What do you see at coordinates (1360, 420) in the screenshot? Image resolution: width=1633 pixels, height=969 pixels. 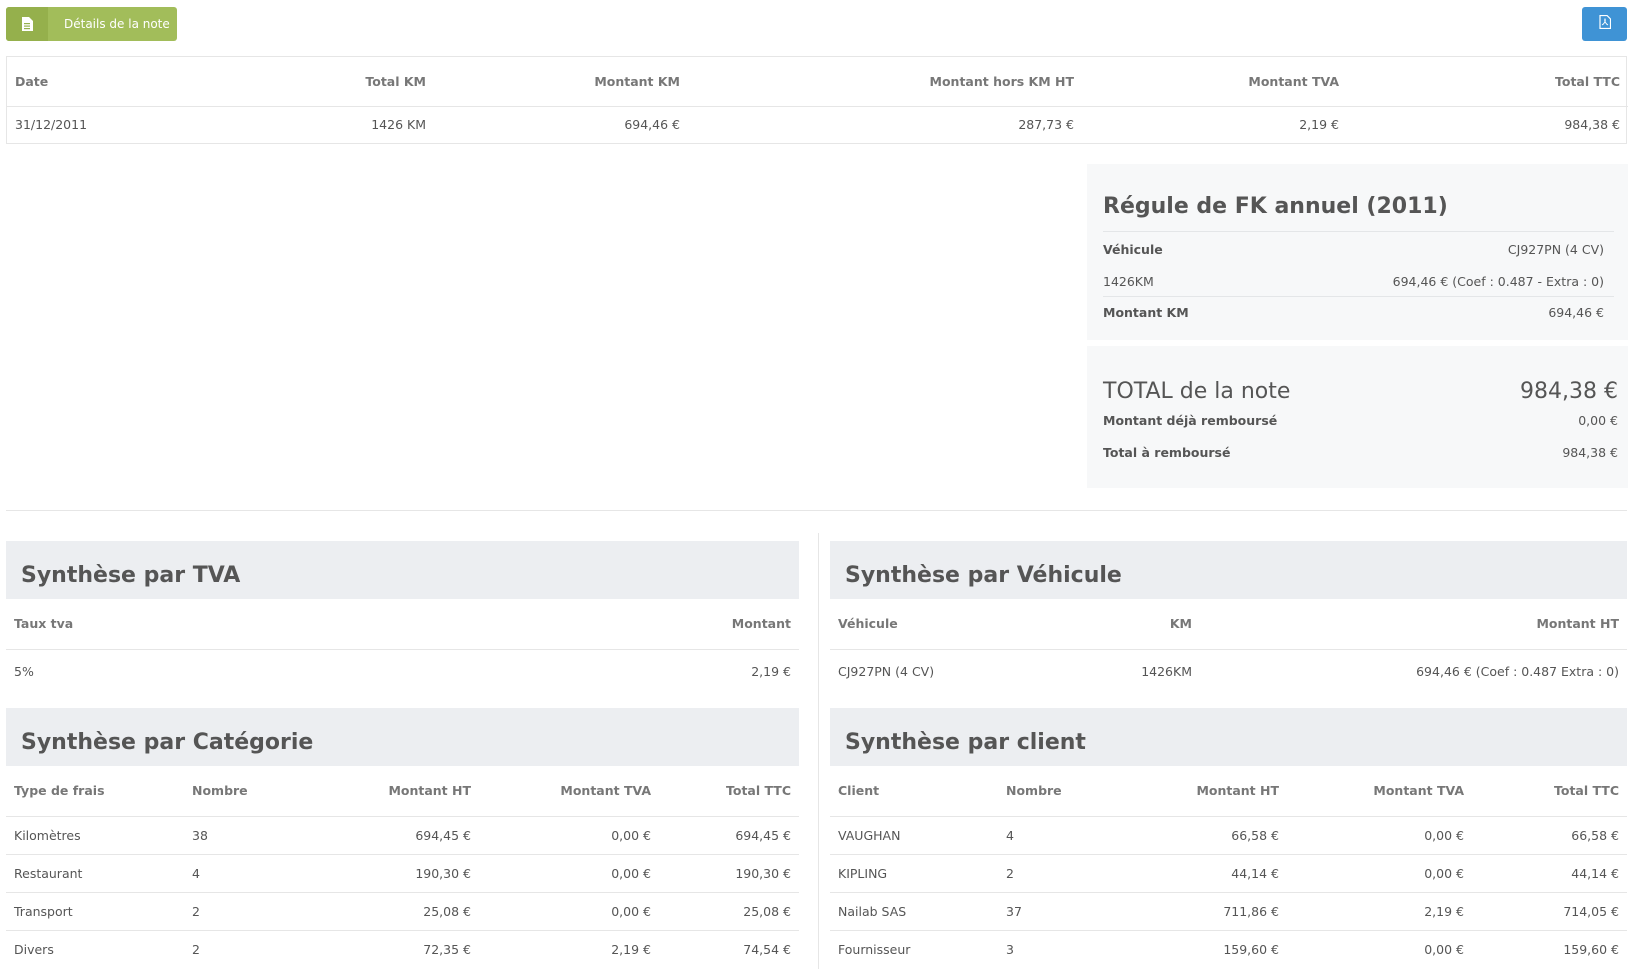 I see `deja-rembourse-row: Montant déjà remboursé 0,00 €` at bounding box center [1360, 420].